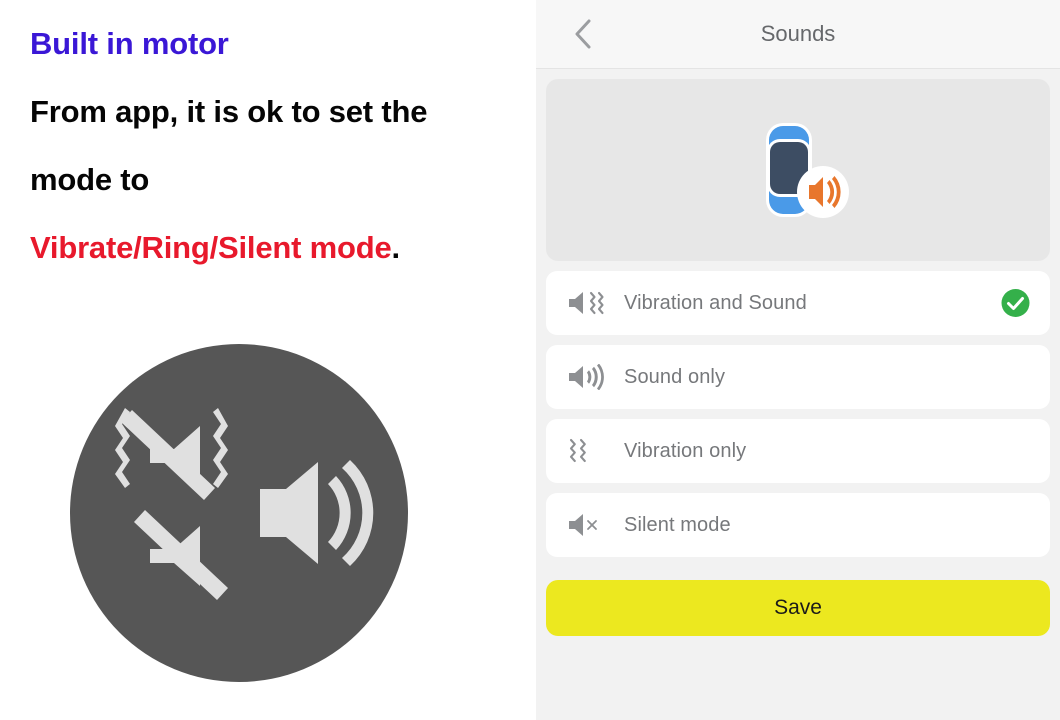  I want to click on motor-illustration, so click(239, 513).